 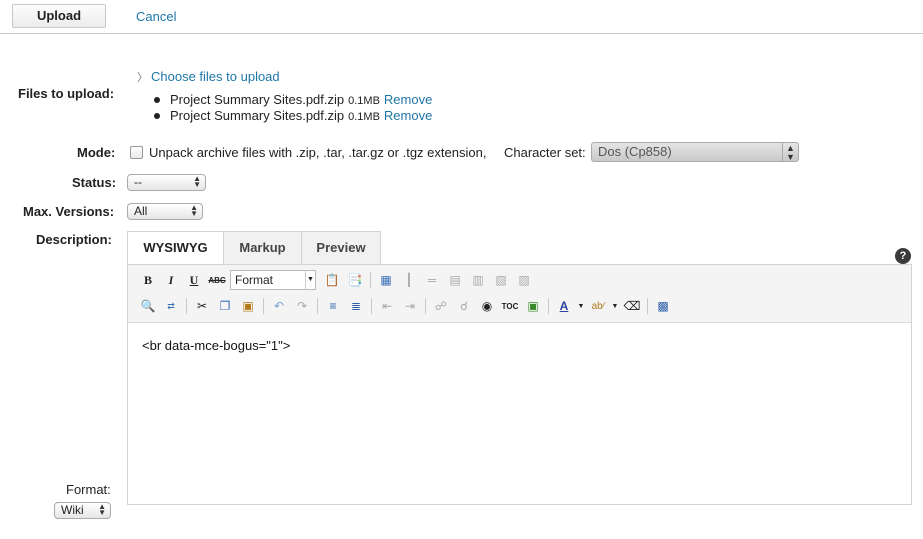 I want to click on tab-wysiwyg: WYSIWYG, so click(x=175, y=248).